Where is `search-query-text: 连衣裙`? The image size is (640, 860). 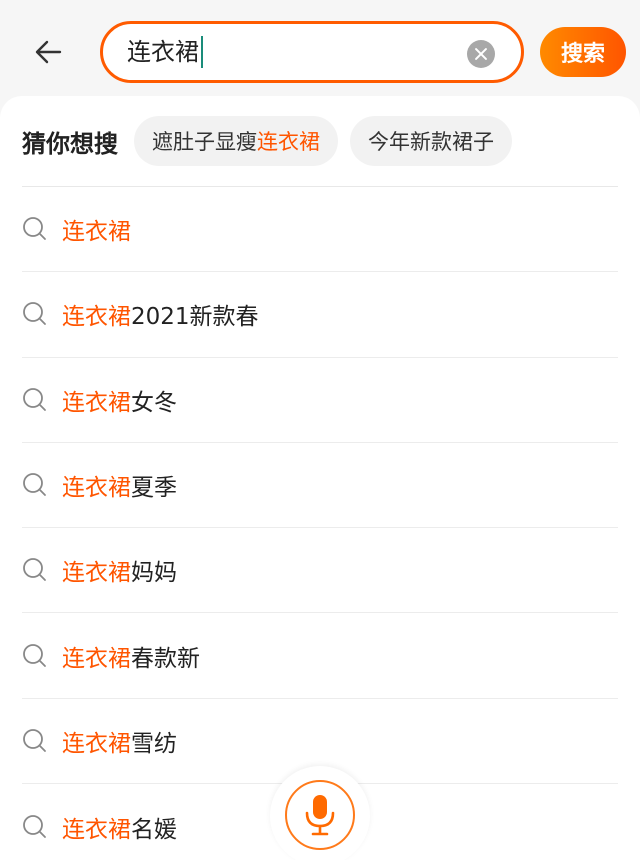
search-query-text: 连衣裙 is located at coordinates (163, 52).